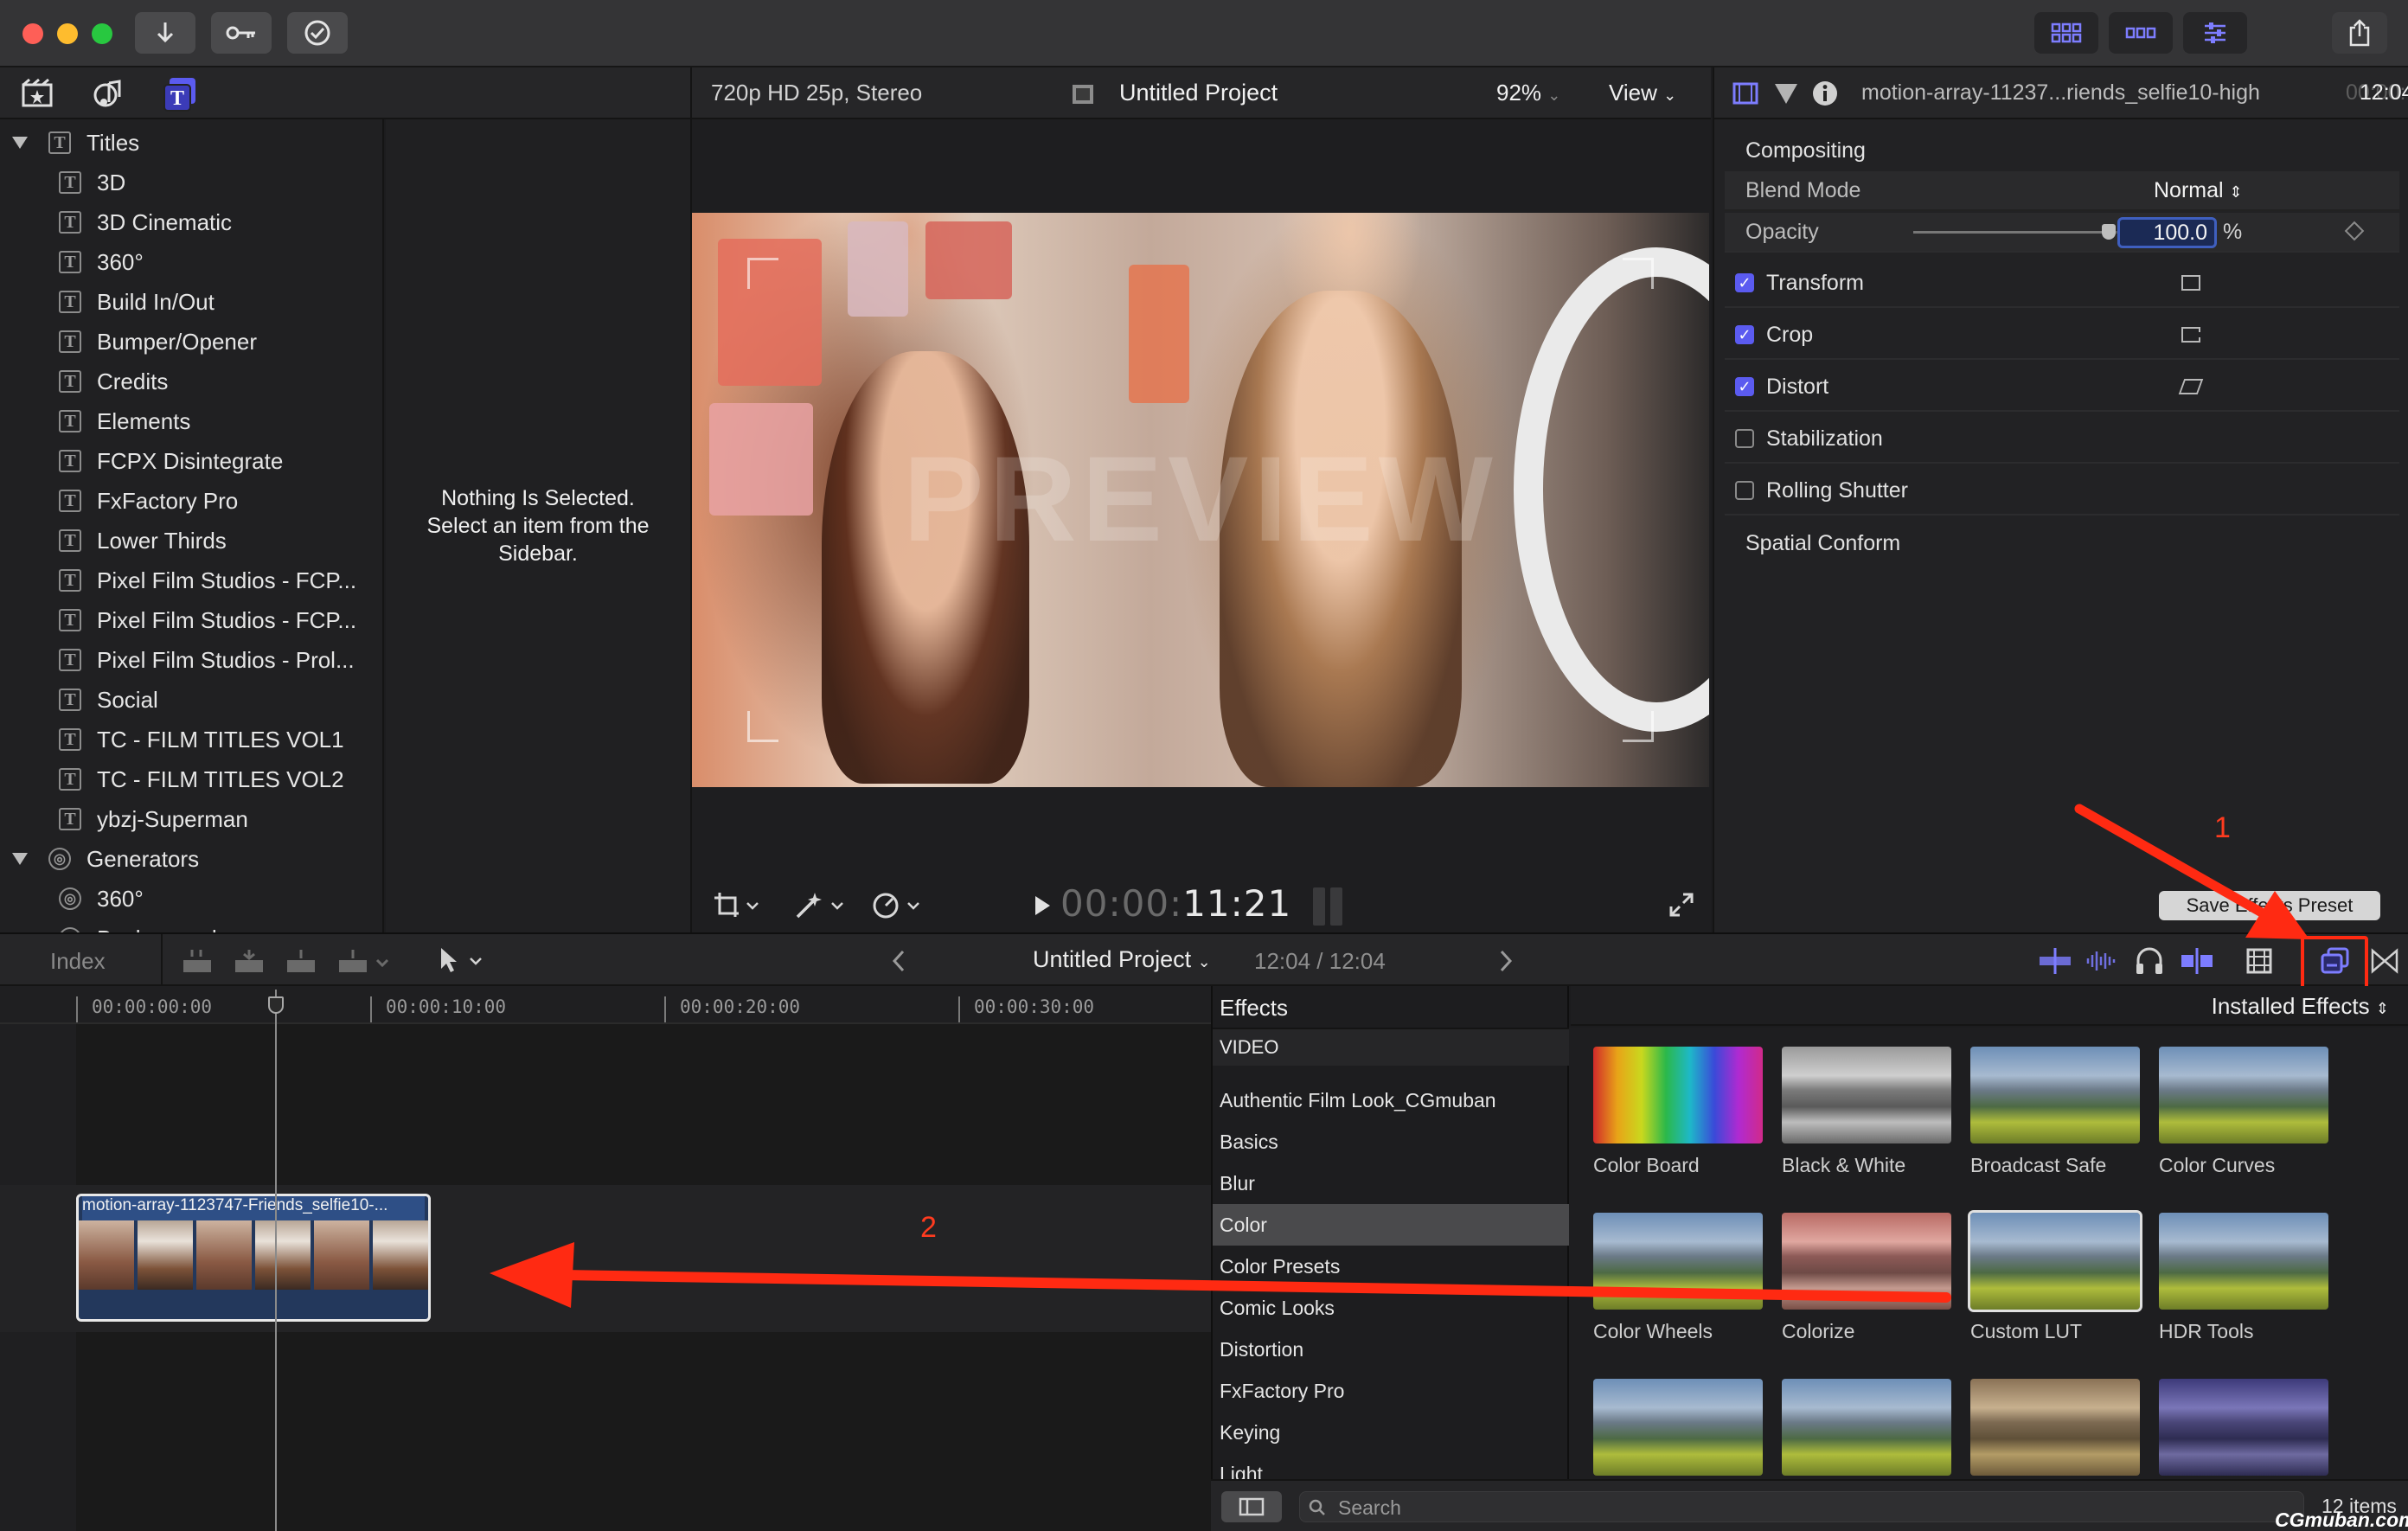  What do you see at coordinates (2062, 335) in the screenshot?
I see `inspector-section-crop: ✓ Crop` at bounding box center [2062, 335].